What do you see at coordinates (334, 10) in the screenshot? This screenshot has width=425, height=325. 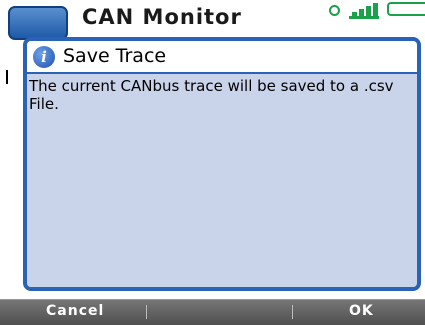 I see `search-icon` at bounding box center [334, 10].